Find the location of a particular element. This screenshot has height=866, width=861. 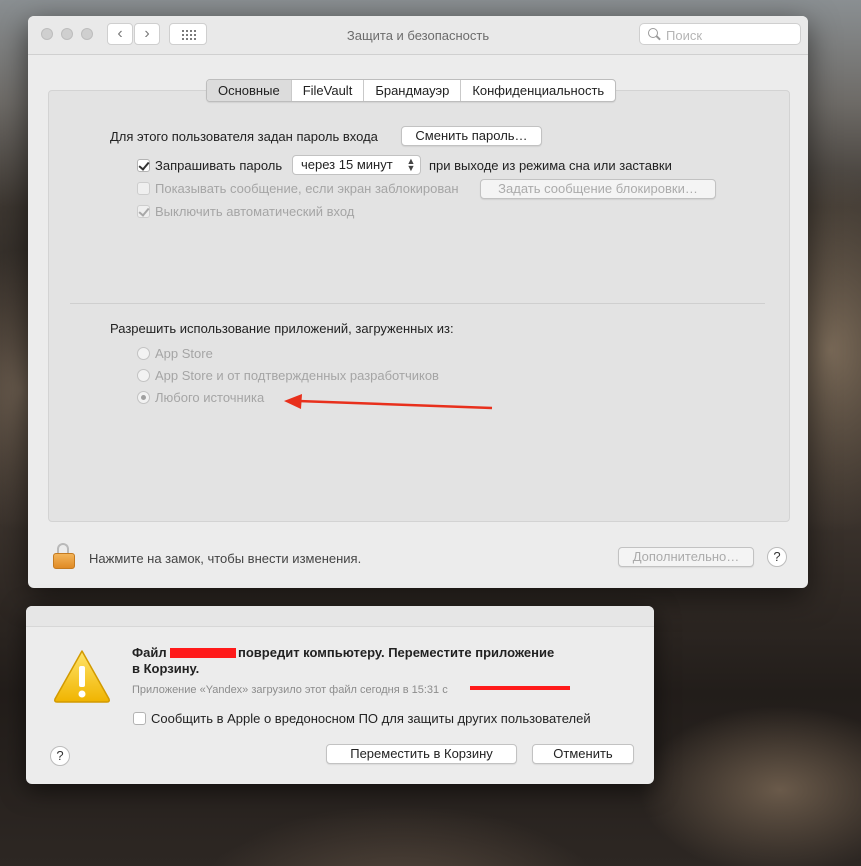

radio-anywhere is located at coordinates (143, 397).